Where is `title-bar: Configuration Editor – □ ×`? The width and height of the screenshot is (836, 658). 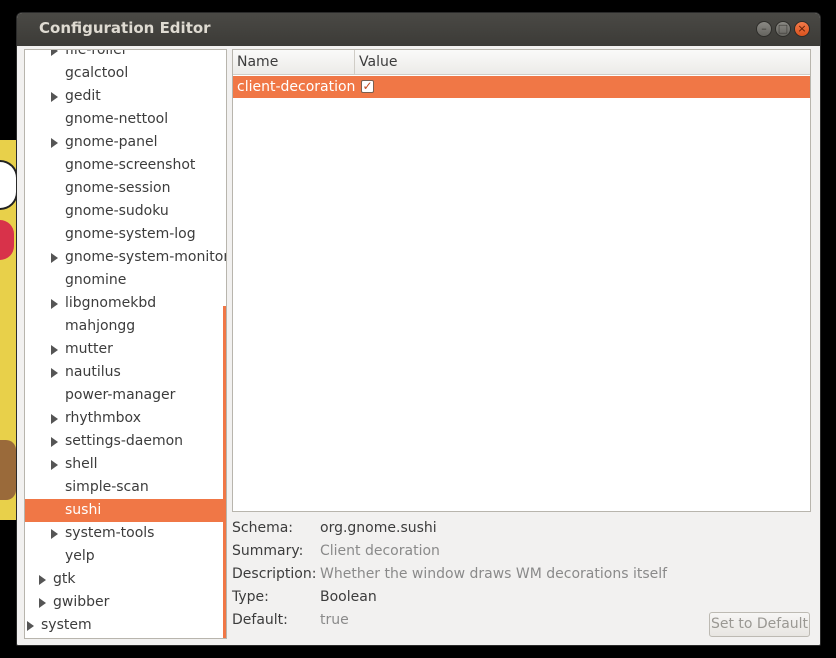
title-bar: Configuration Editor – □ × is located at coordinates (418, 29).